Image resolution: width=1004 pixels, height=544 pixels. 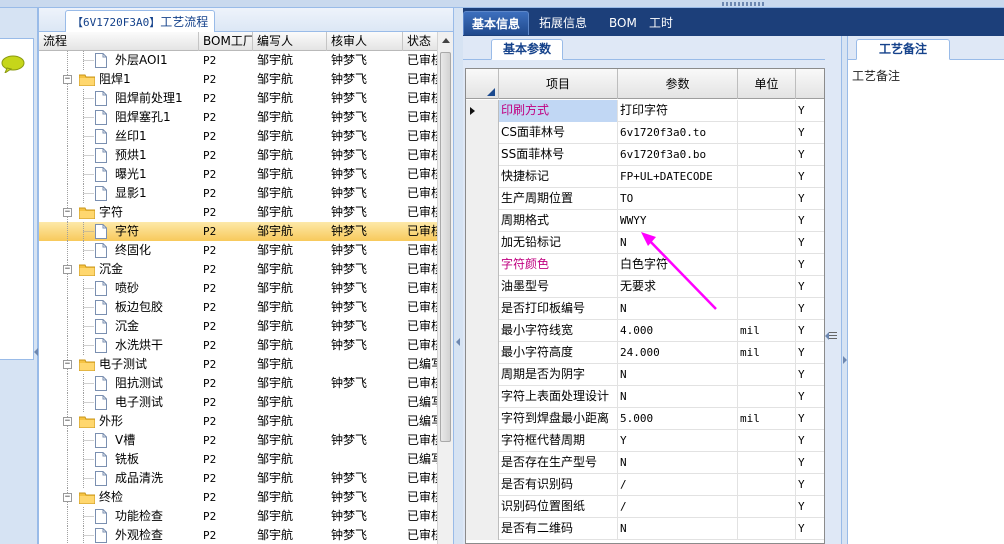 What do you see at coordinates (833, 290) in the screenshot?
I see `params-splitter` at bounding box center [833, 290].